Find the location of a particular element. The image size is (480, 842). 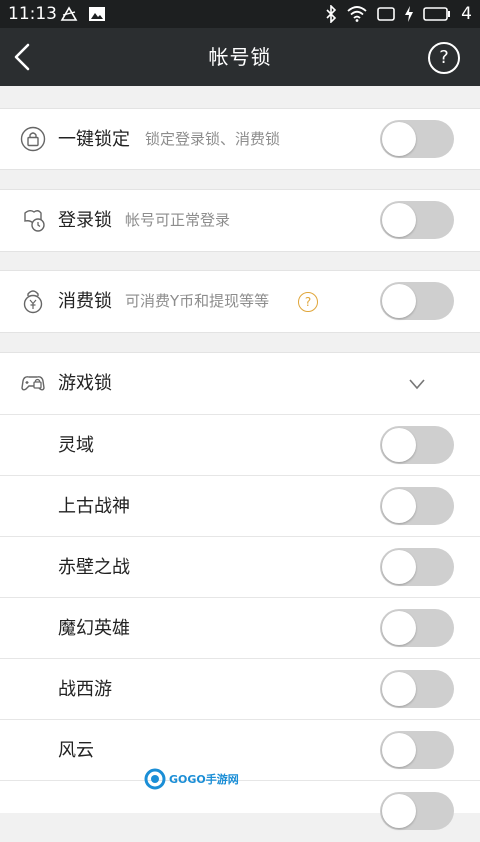

image-notification-icon is located at coordinates (97, 14).